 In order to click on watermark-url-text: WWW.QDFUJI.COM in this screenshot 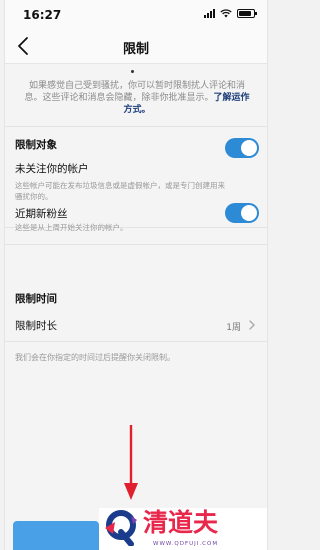, I will do `click(186, 544)`.